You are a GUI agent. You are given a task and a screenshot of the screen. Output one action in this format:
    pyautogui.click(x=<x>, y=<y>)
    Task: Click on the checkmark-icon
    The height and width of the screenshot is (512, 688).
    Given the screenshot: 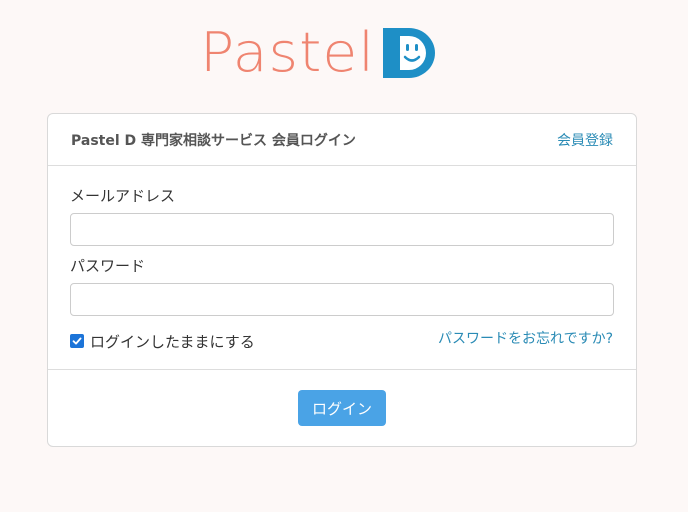 What is the action you would take?
    pyautogui.click(x=77, y=341)
    